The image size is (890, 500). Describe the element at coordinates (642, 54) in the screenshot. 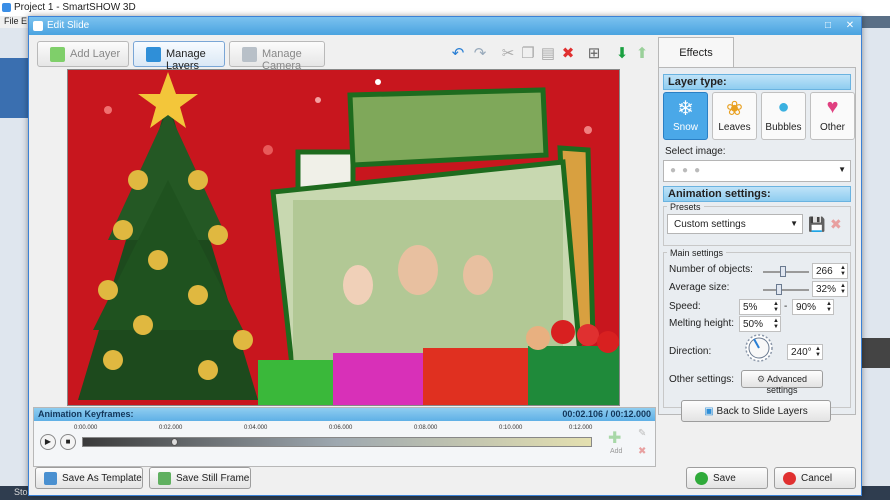

I see `move-up-icon: ⬆` at that location.